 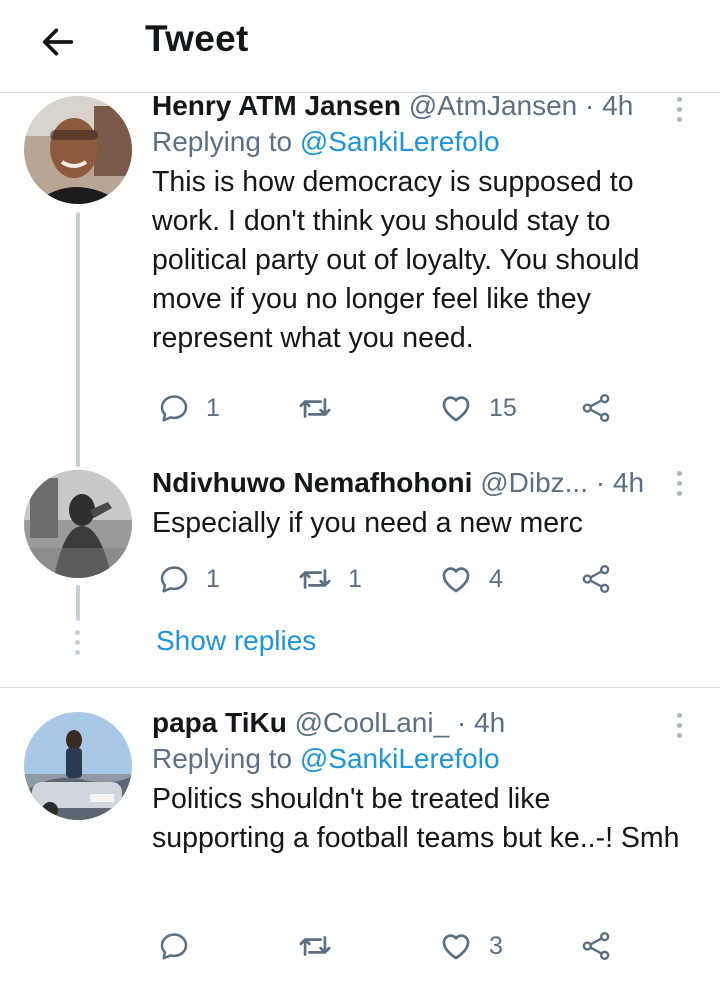 What do you see at coordinates (387, 579) in the screenshot?
I see `tweet-actions: 1 1 4` at bounding box center [387, 579].